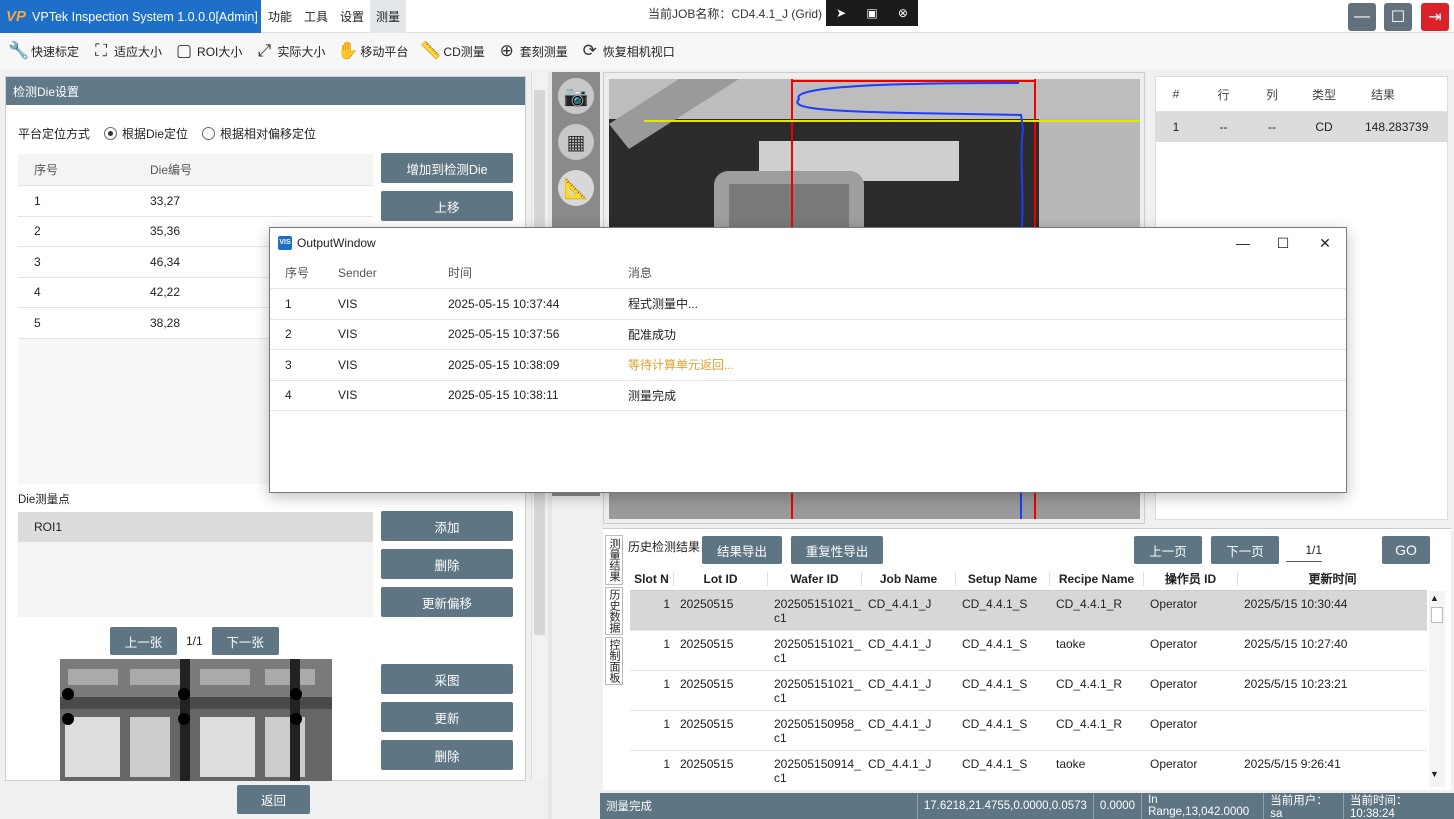  Describe the element at coordinates (1362, 17) in the screenshot. I see `minimize-button: —` at that location.